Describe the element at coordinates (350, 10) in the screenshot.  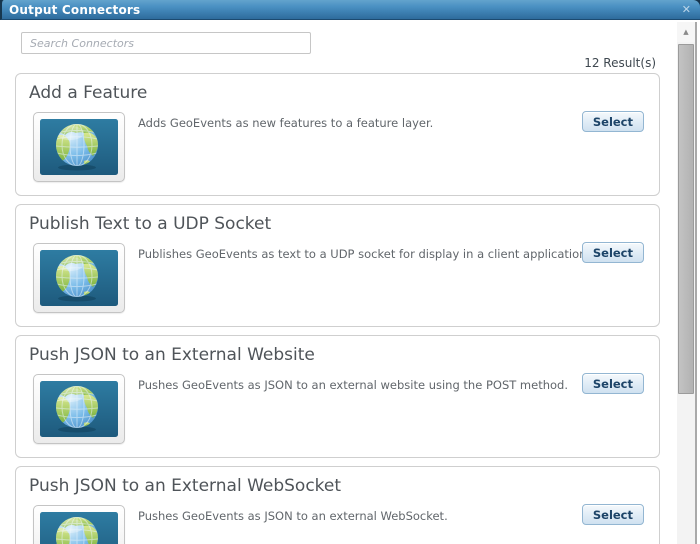
I see `dialog-titlebar: Output Connectors ✕` at that location.